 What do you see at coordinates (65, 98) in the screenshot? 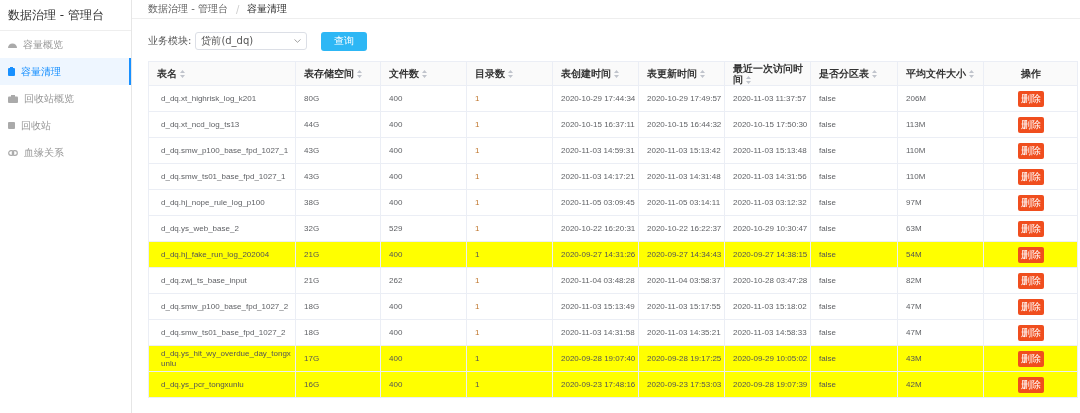
I see `nav-item: 回收站概览` at bounding box center [65, 98].